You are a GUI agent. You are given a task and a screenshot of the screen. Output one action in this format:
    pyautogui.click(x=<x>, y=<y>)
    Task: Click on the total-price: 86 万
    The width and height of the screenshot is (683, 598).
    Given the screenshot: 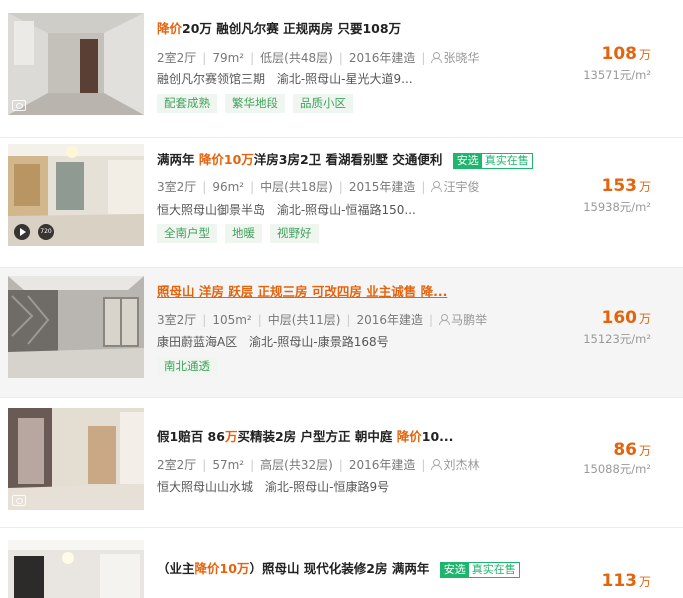 What is the action you would take?
    pyautogui.click(x=632, y=450)
    